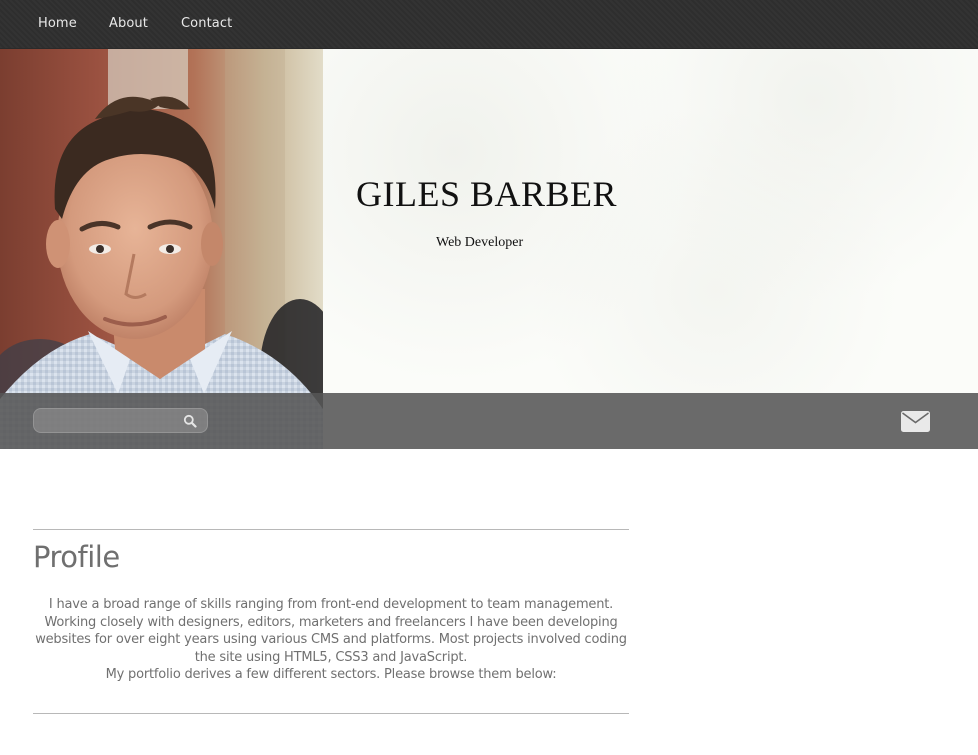 The height and width of the screenshot is (755, 978). Describe the element at coordinates (489, 421) in the screenshot. I see `hero-toolbar` at that location.